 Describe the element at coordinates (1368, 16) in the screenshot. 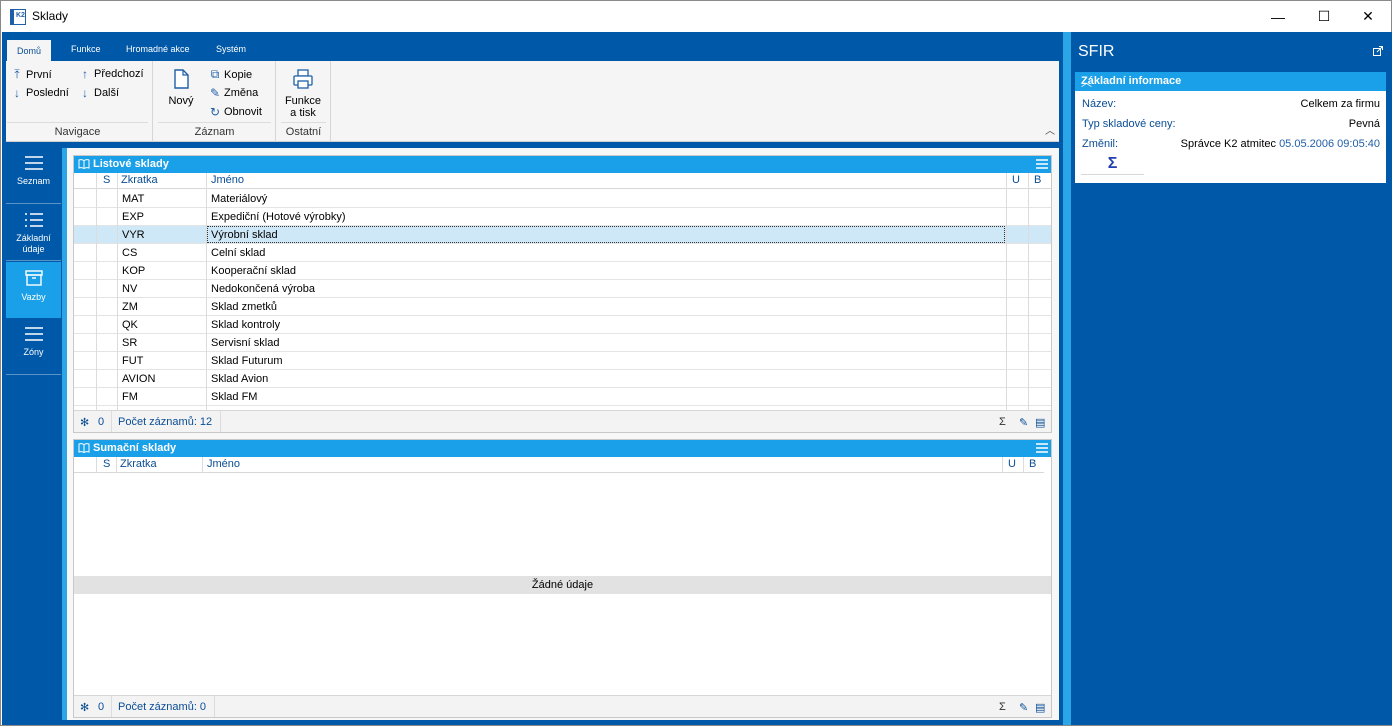

I see `close-button: ✕` at that location.